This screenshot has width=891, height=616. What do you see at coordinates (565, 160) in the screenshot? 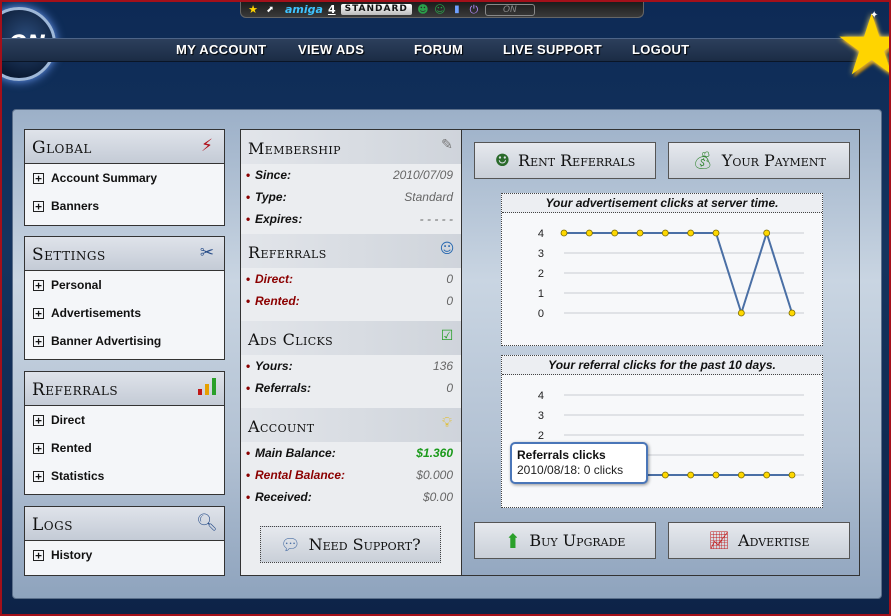
I see `rent-referrals-button: ☻ Rent Referrals` at bounding box center [565, 160].